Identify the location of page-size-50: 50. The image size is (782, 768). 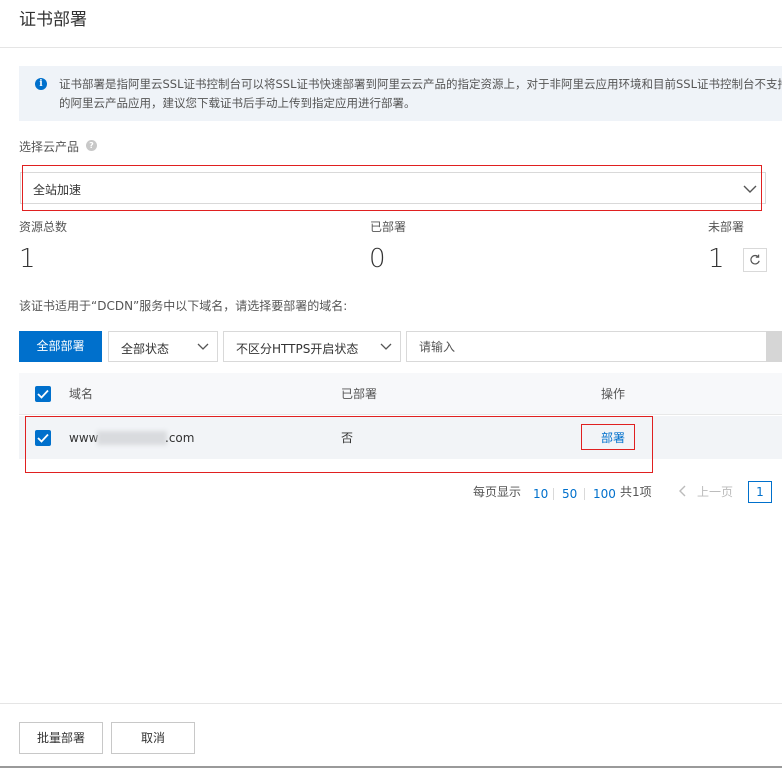
(569, 494).